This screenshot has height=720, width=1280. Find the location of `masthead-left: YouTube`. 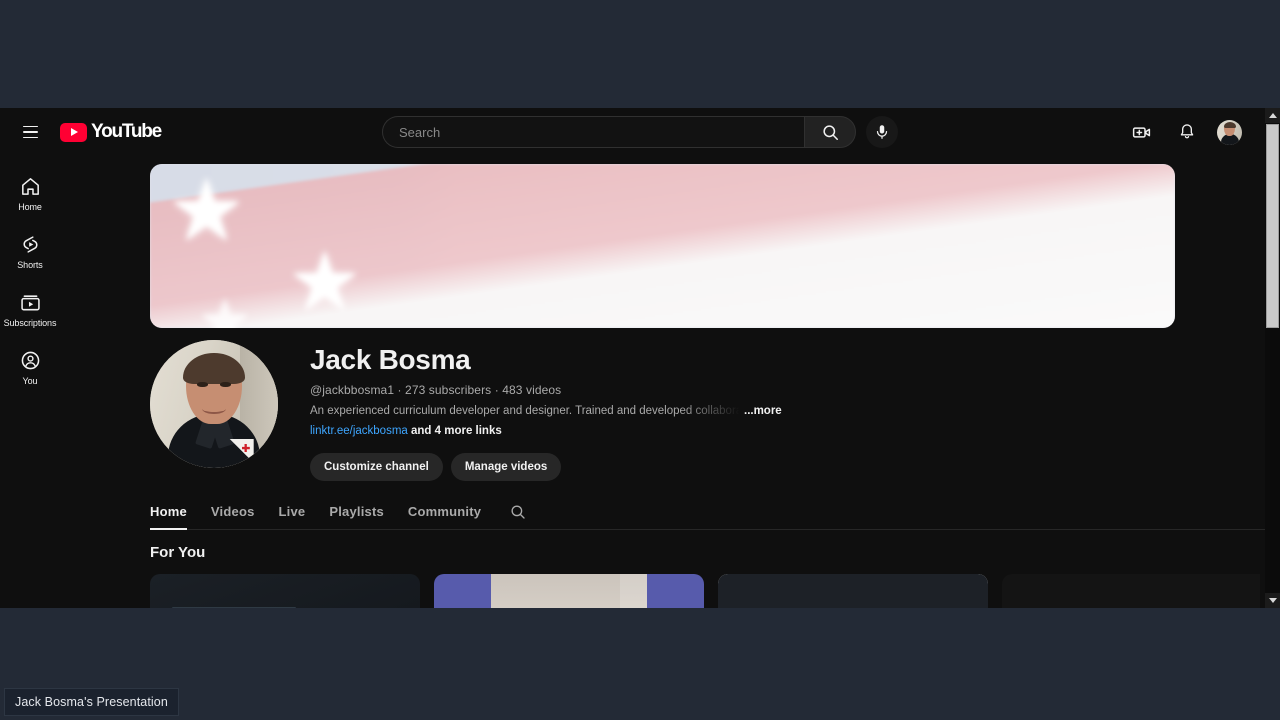

masthead-left: YouTube is located at coordinates (100, 132).